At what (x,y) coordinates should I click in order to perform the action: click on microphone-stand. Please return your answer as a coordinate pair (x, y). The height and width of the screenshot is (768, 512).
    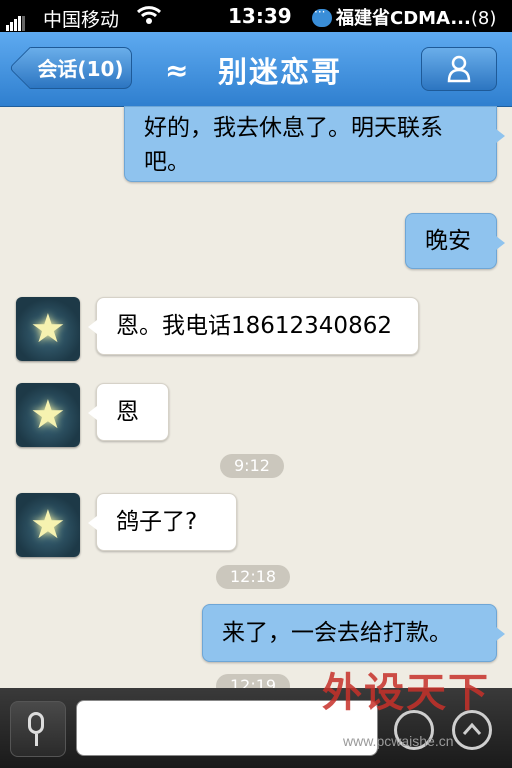
    Looking at the image, I should click on (36, 740).